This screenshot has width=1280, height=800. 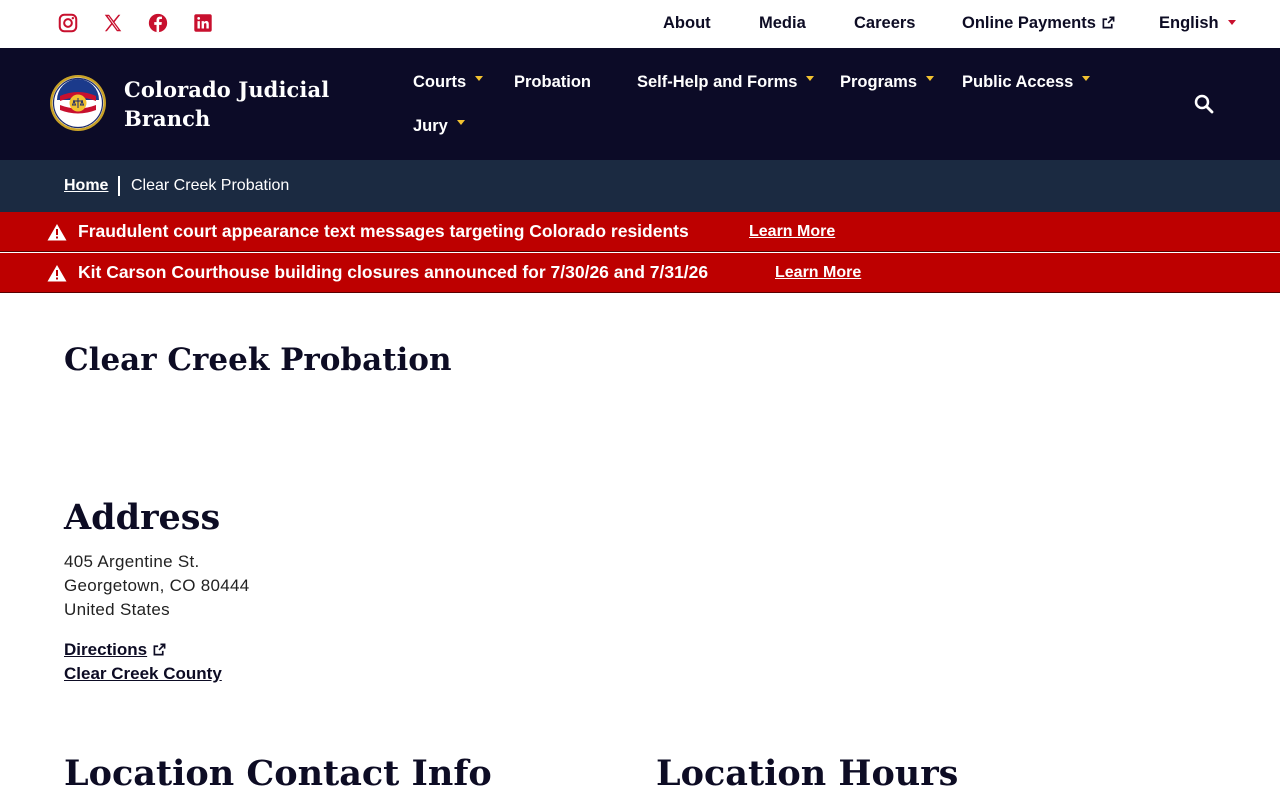 What do you see at coordinates (226, 104) in the screenshot?
I see `site-name: Colorado Judicial Branch` at bounding box center [226, 104].